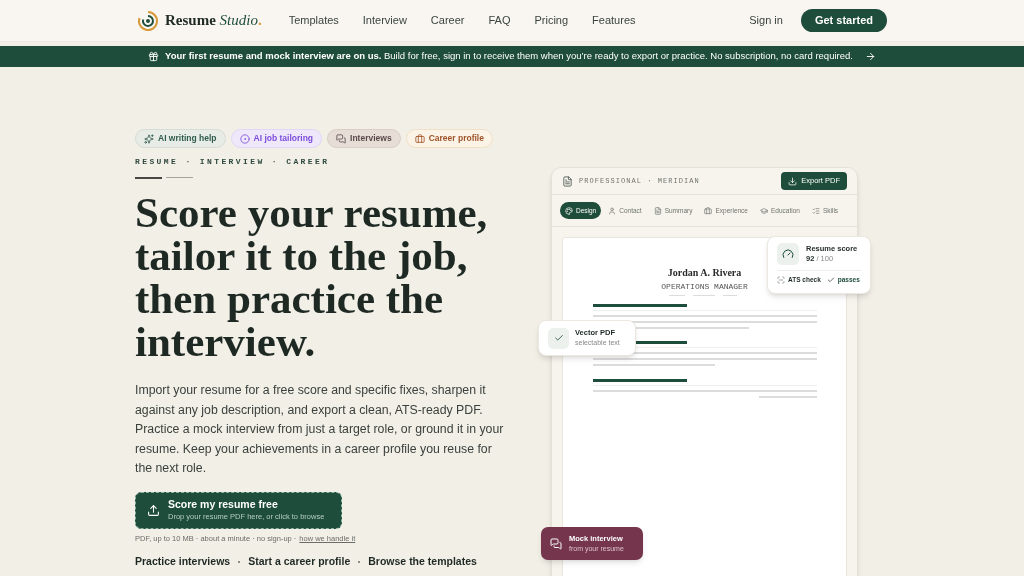 Image resolution: width=1024 pixels, height=576 pixels. I want to click on gauge-icon, so click(788, 254).